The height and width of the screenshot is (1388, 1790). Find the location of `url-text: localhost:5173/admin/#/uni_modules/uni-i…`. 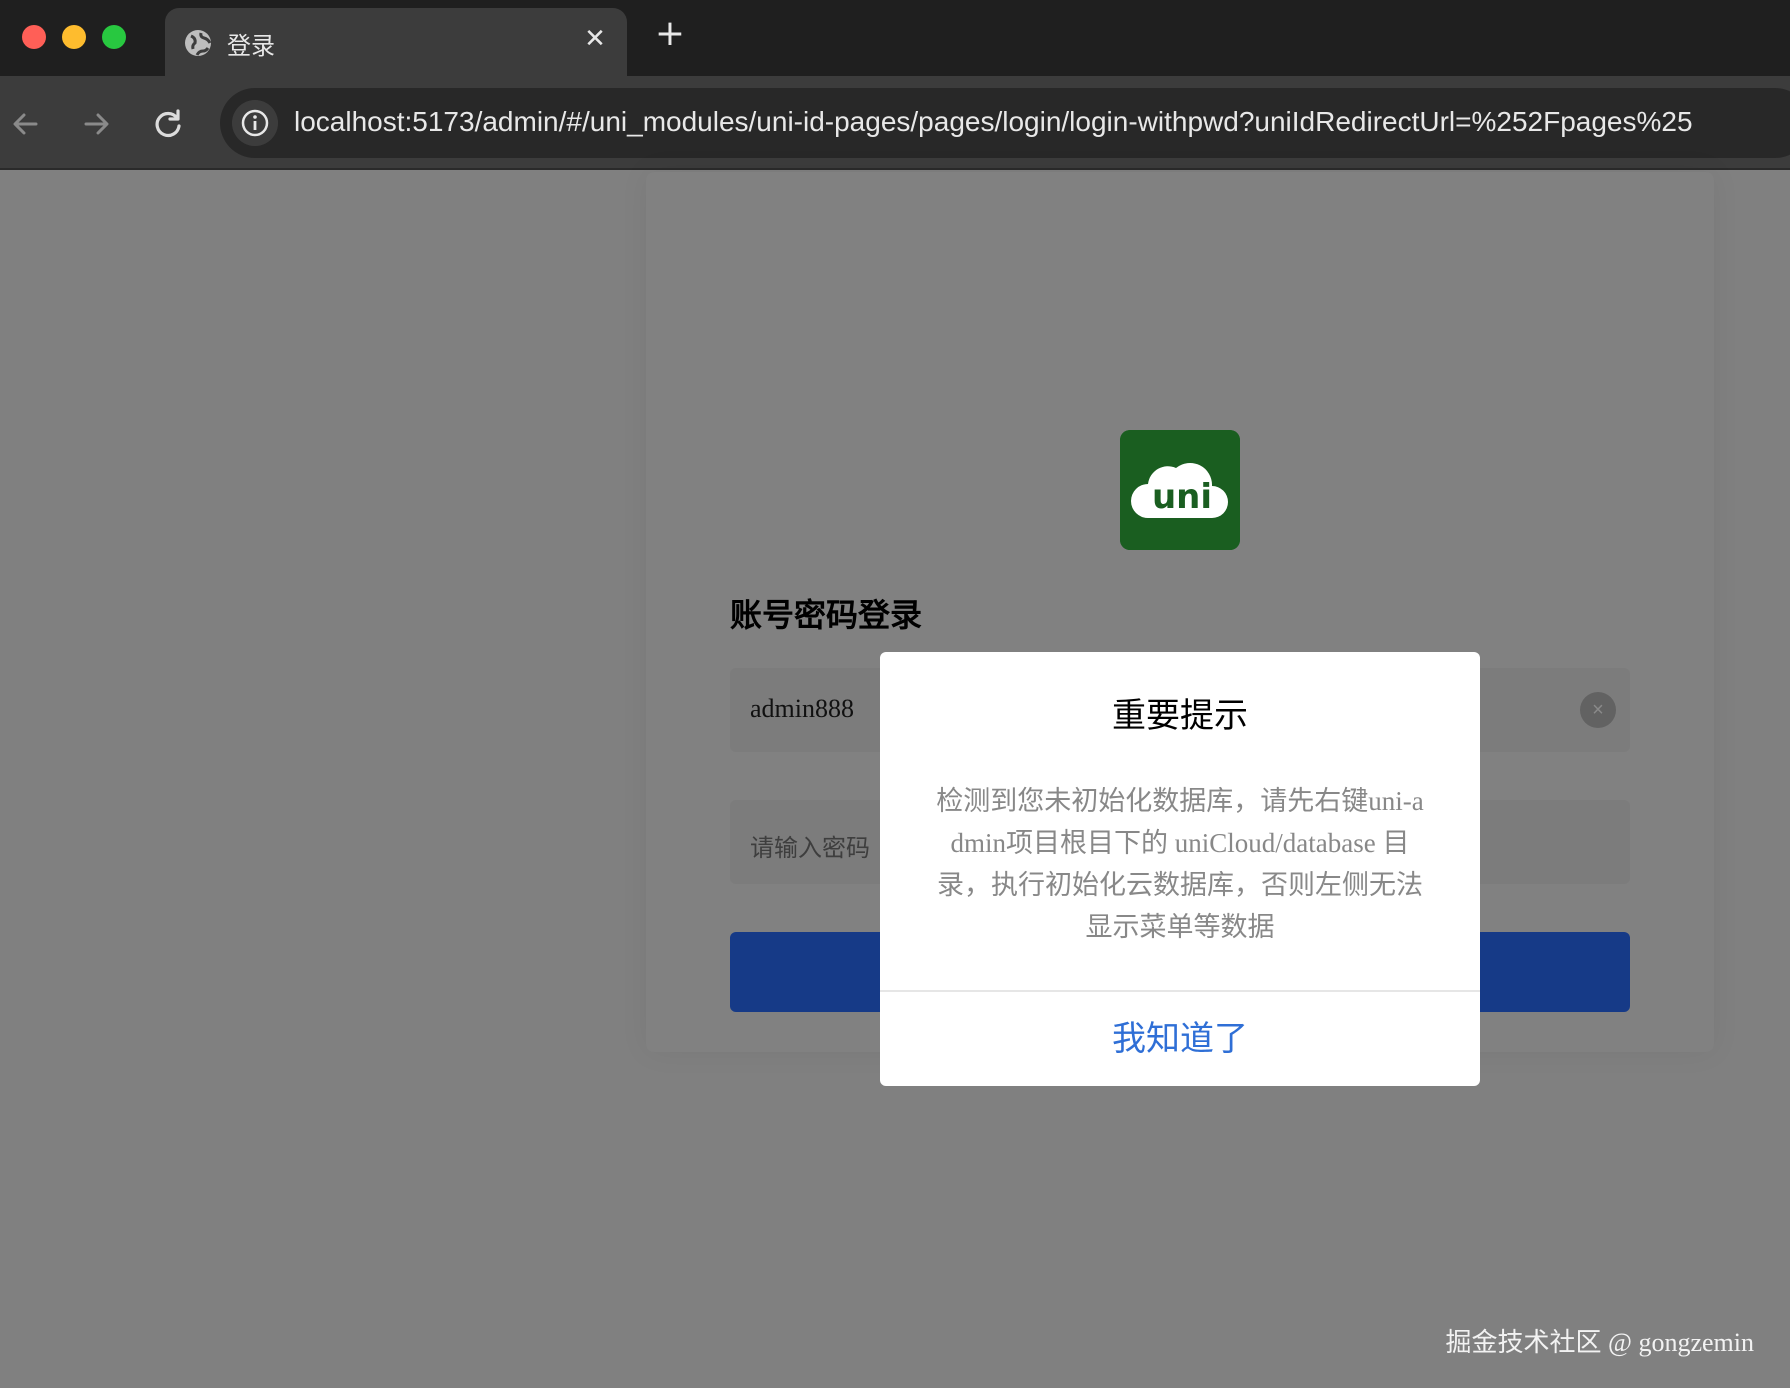

url-text: localhost:5173/admin/#/uni_modules/uni-i… is located at coordinates (993, 121).